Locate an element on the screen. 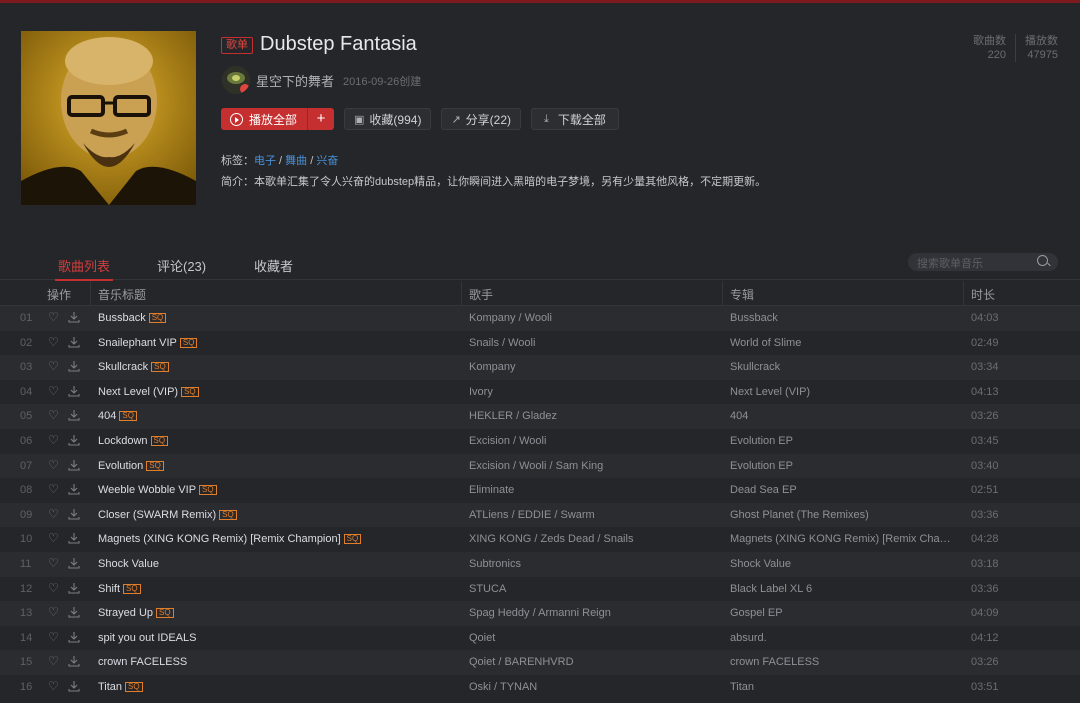 This screenshot has width=1080, height=703. track-title: Next Level (VIP) SQ is located at coordinates (148, 392).